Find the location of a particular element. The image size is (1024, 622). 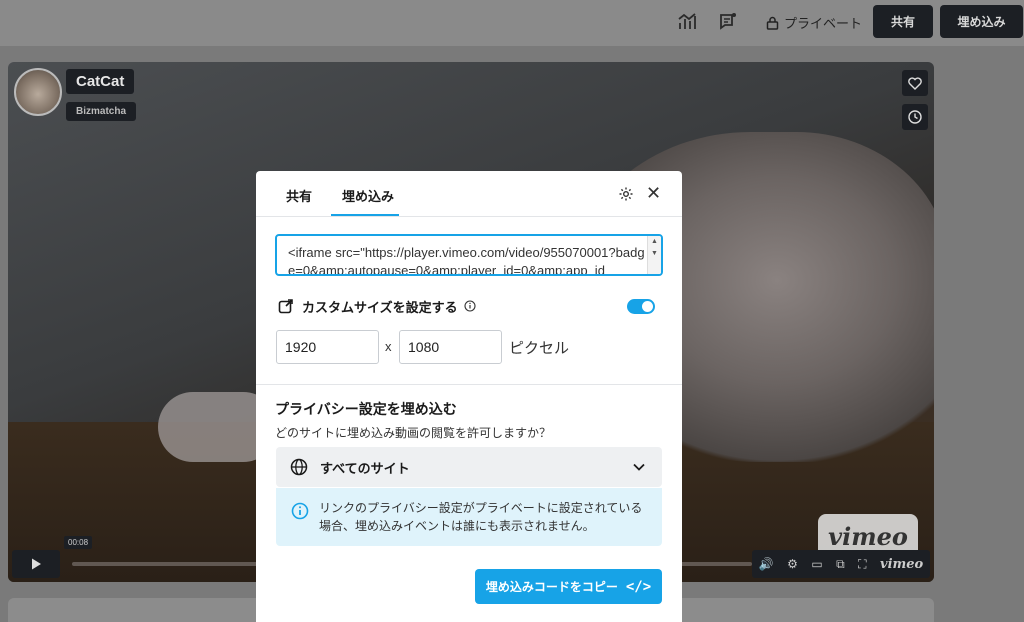

pixel-unit-label: ピクセル is located at coordinates (539, 348).